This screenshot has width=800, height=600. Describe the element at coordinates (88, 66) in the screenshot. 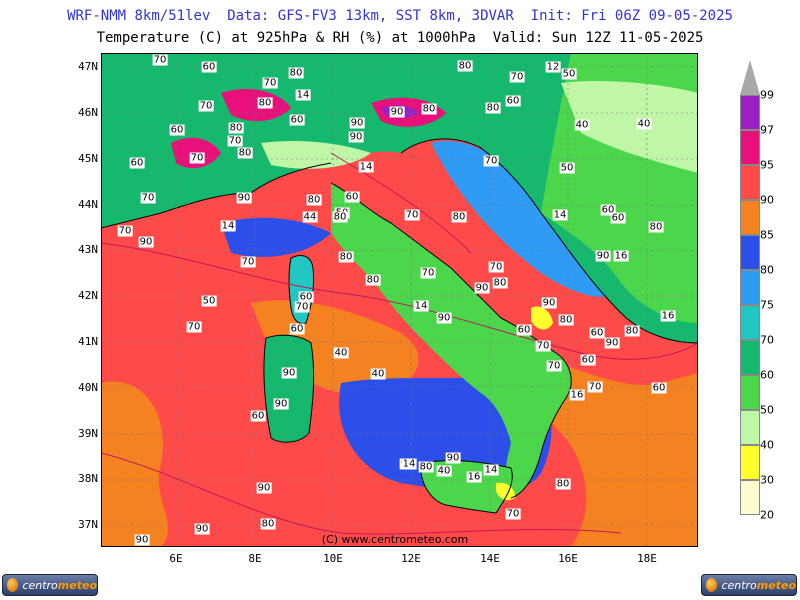

I see `lat-label: 47N` at that location.